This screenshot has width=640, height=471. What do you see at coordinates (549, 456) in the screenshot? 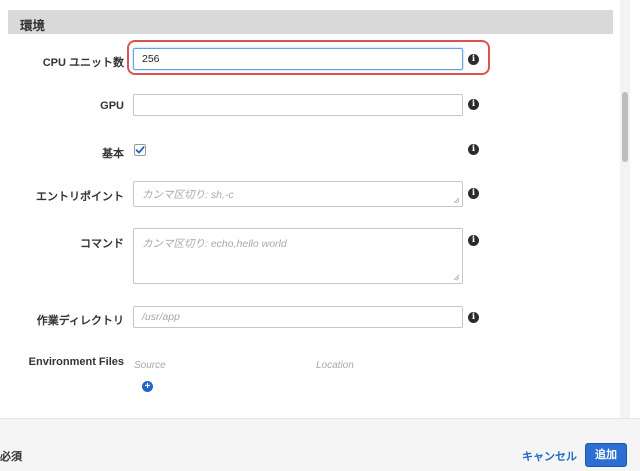
I see `cancel-button: キャンセル` at bounding box center [549, 456].